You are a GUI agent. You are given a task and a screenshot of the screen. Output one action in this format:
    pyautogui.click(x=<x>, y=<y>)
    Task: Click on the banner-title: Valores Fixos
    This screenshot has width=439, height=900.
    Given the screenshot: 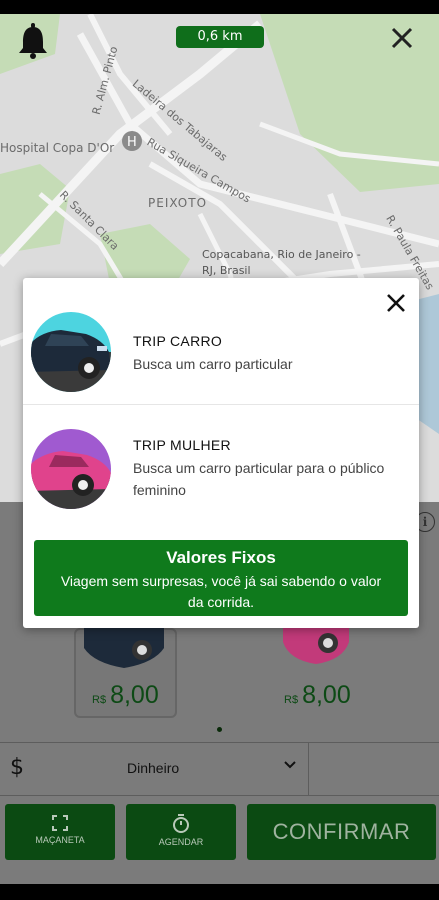 What is the action you would take?
    pyautogui.click(x=221, y=557)
    